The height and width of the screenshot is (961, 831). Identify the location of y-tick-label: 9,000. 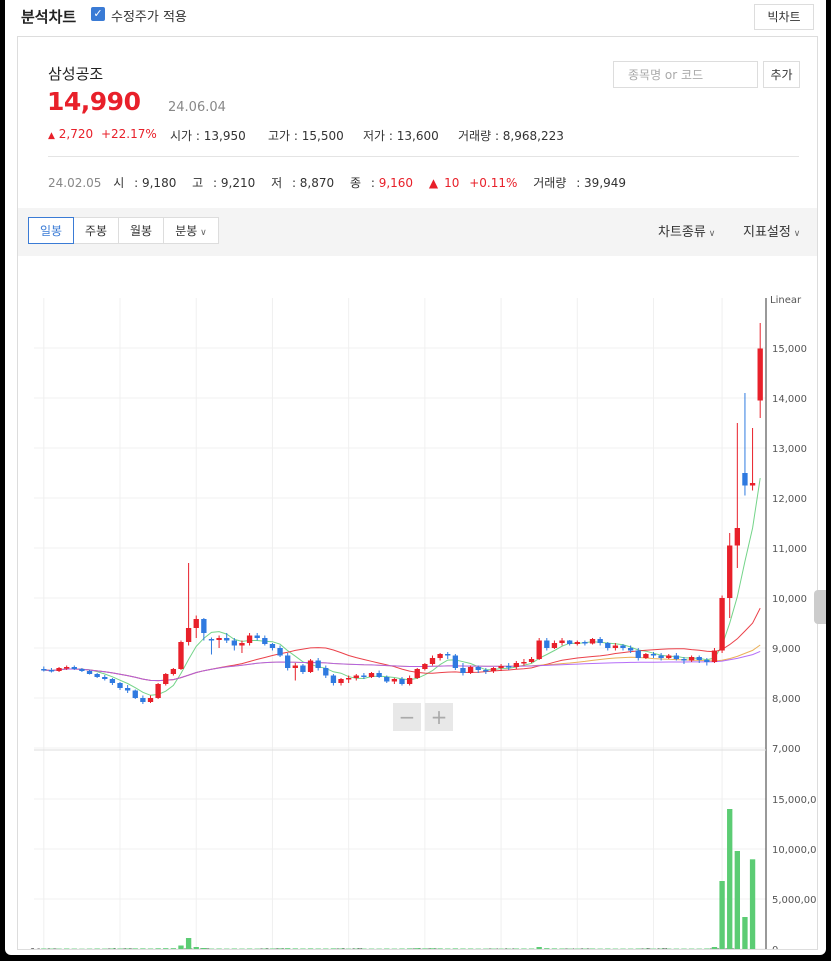
(786, 649).